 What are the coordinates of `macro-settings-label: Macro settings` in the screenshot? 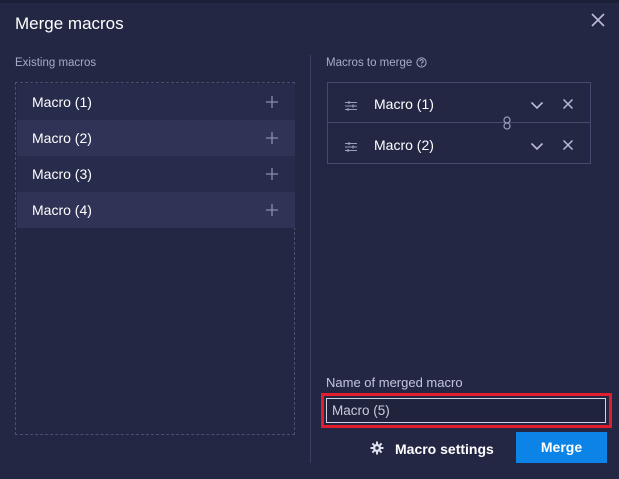 It's located at (444, 449).